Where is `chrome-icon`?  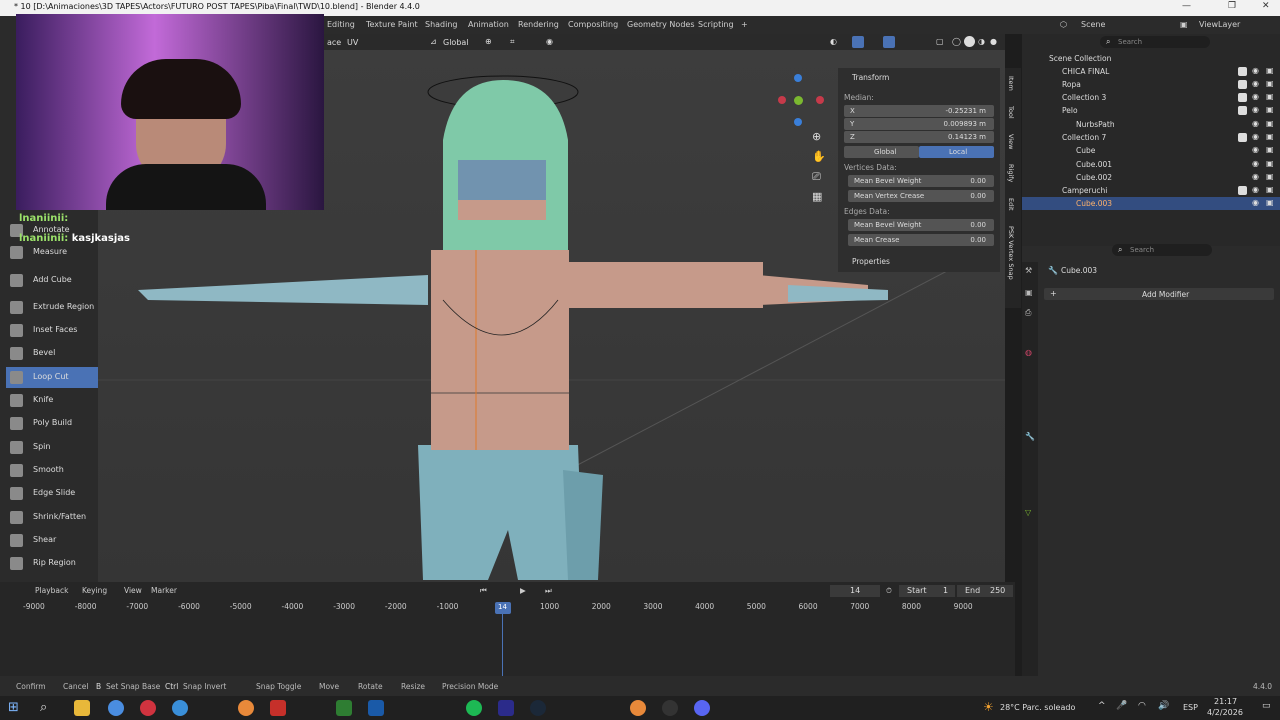 chrome-icon is located at coordinates (116, 708).